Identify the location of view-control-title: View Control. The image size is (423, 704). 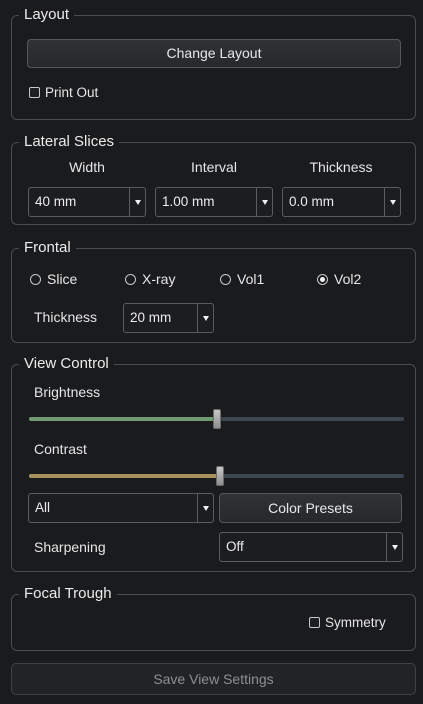
(66, 364).